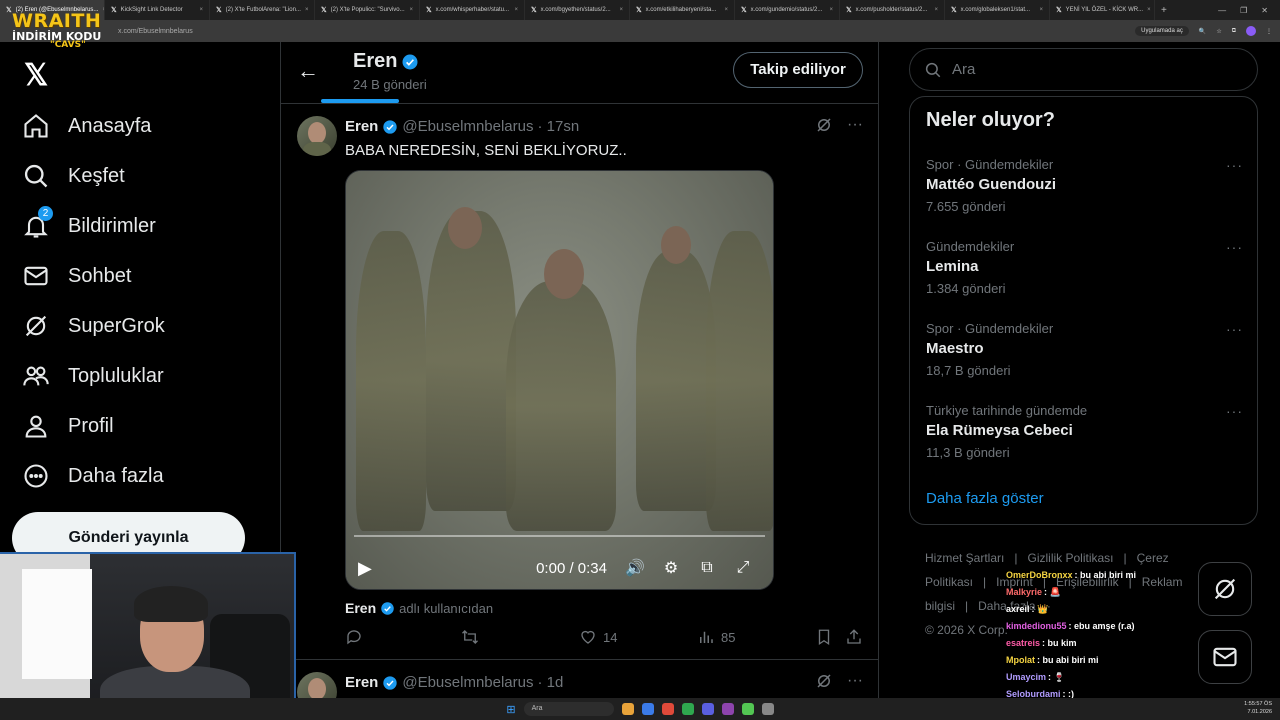 This screenshot has height=720, width=1280. What do you see at coordinates (1070, 558) in the screenshot?
I see `footer-link: Gizlilik Politikası` at bounding box center [1070, 558].